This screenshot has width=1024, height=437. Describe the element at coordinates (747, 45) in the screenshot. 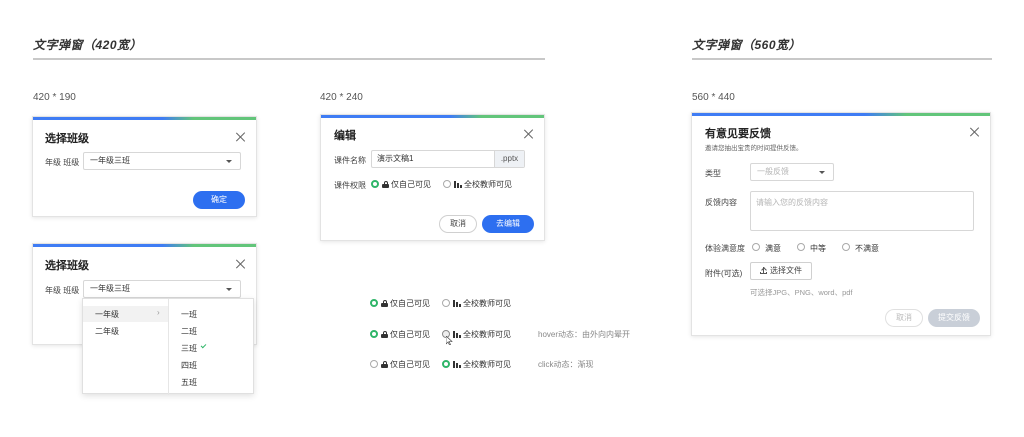

I see `section-title-560: 文字弹窗（560宽）` at that location.